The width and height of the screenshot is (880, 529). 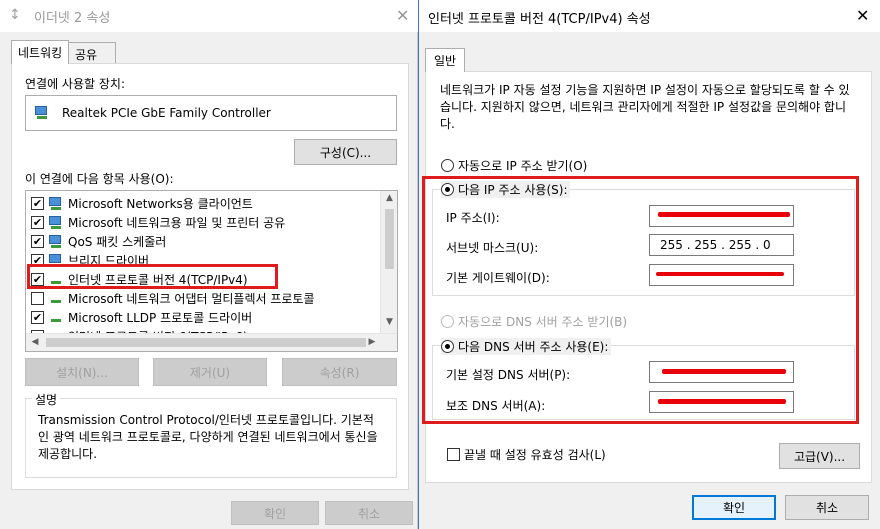 What do you see at coordinates (535, 455) in the screenshot?
I see `validate-label: 끝낼 때 설정 유효성 검사(L)` at bounding box center [535, 455].